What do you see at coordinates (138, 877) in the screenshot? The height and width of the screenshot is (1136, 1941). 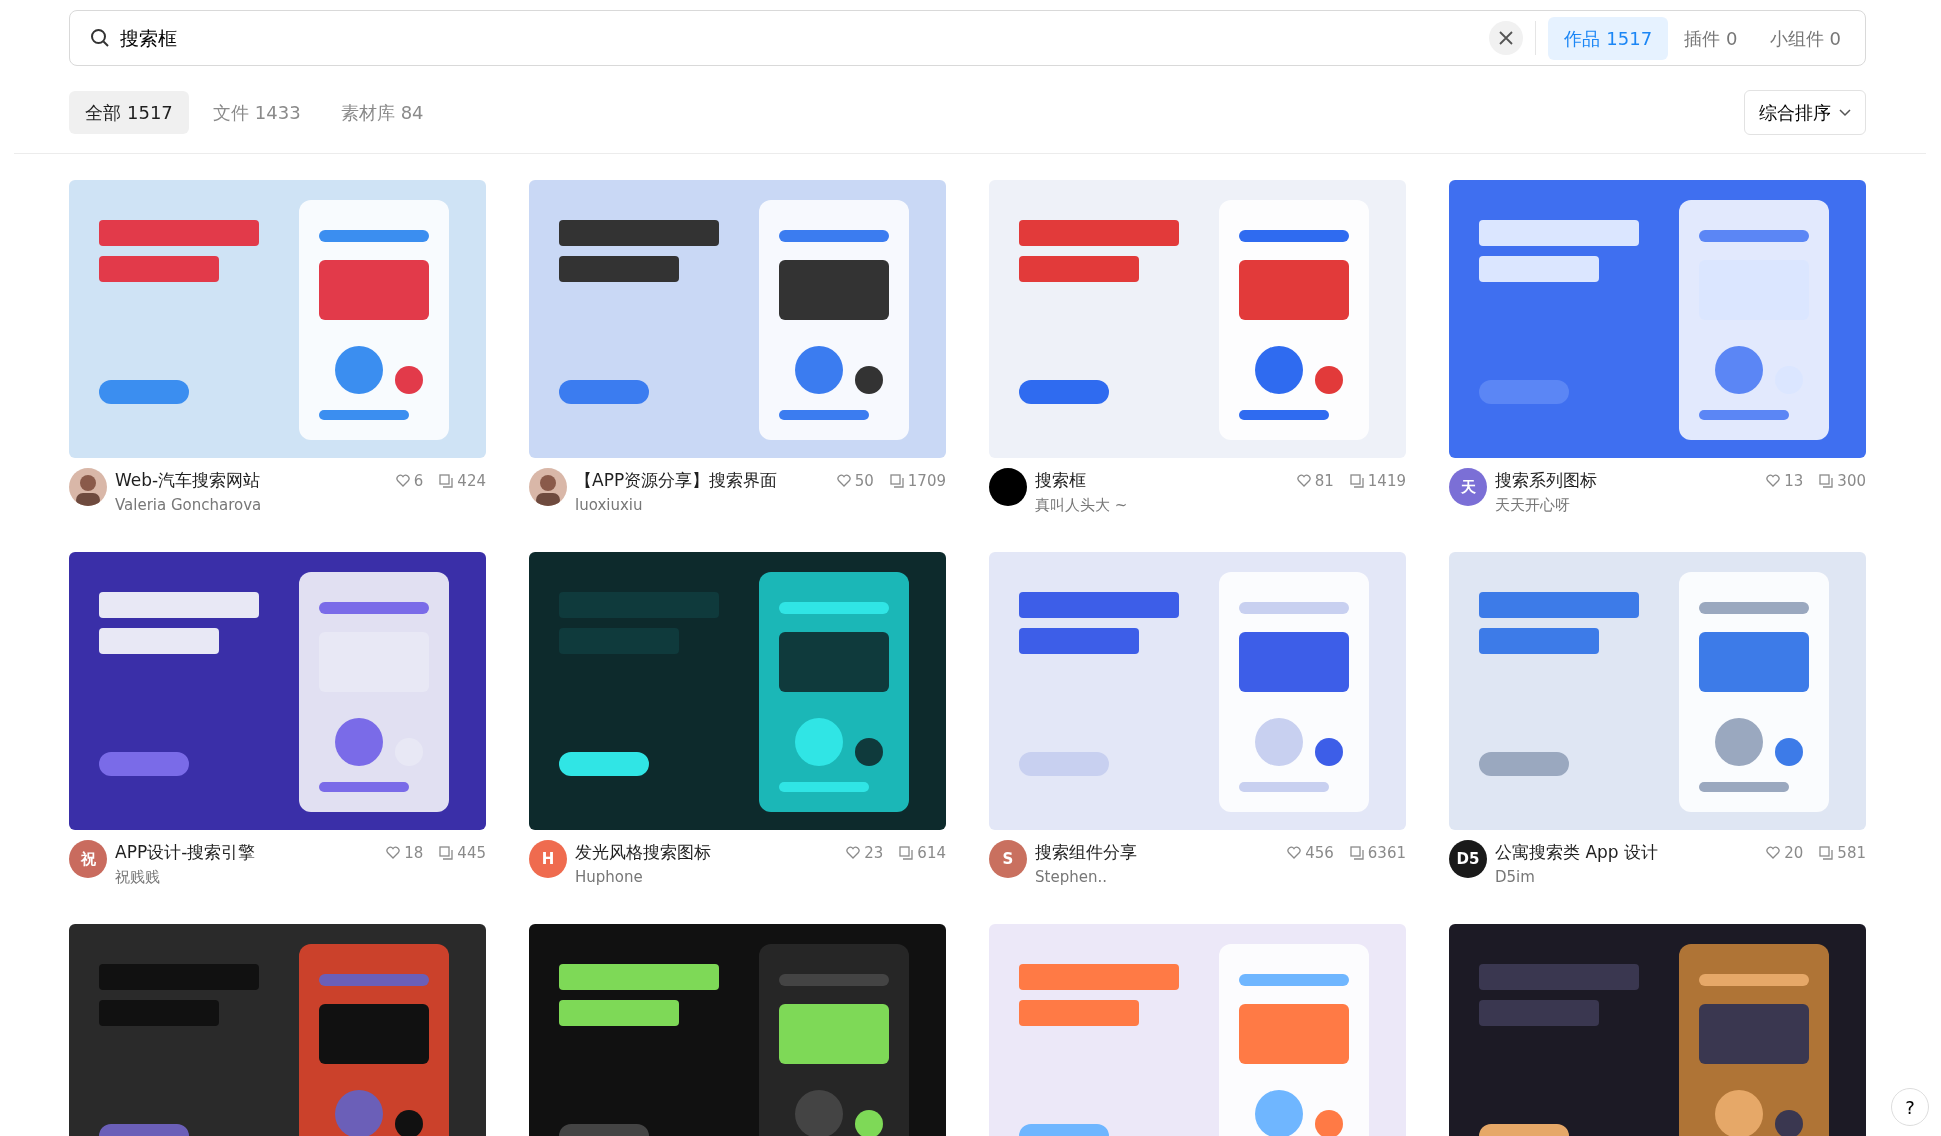 I see `author-name: 祝贱贱` at bounding box center [138, 877].